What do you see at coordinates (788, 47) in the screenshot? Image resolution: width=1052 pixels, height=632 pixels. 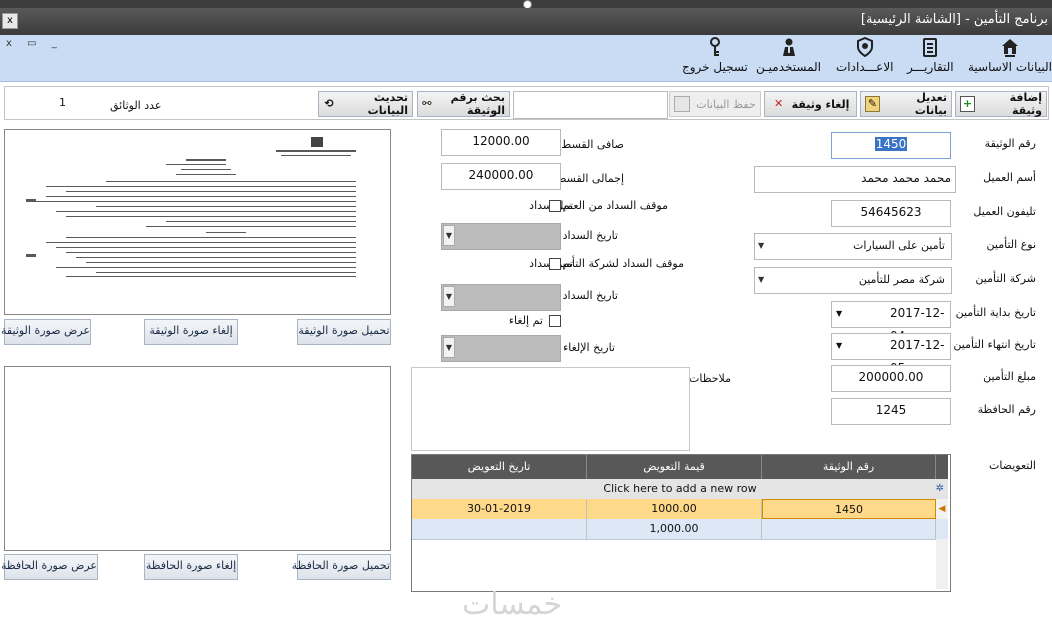 I see `users-icon` at bounding box center [788, 47].